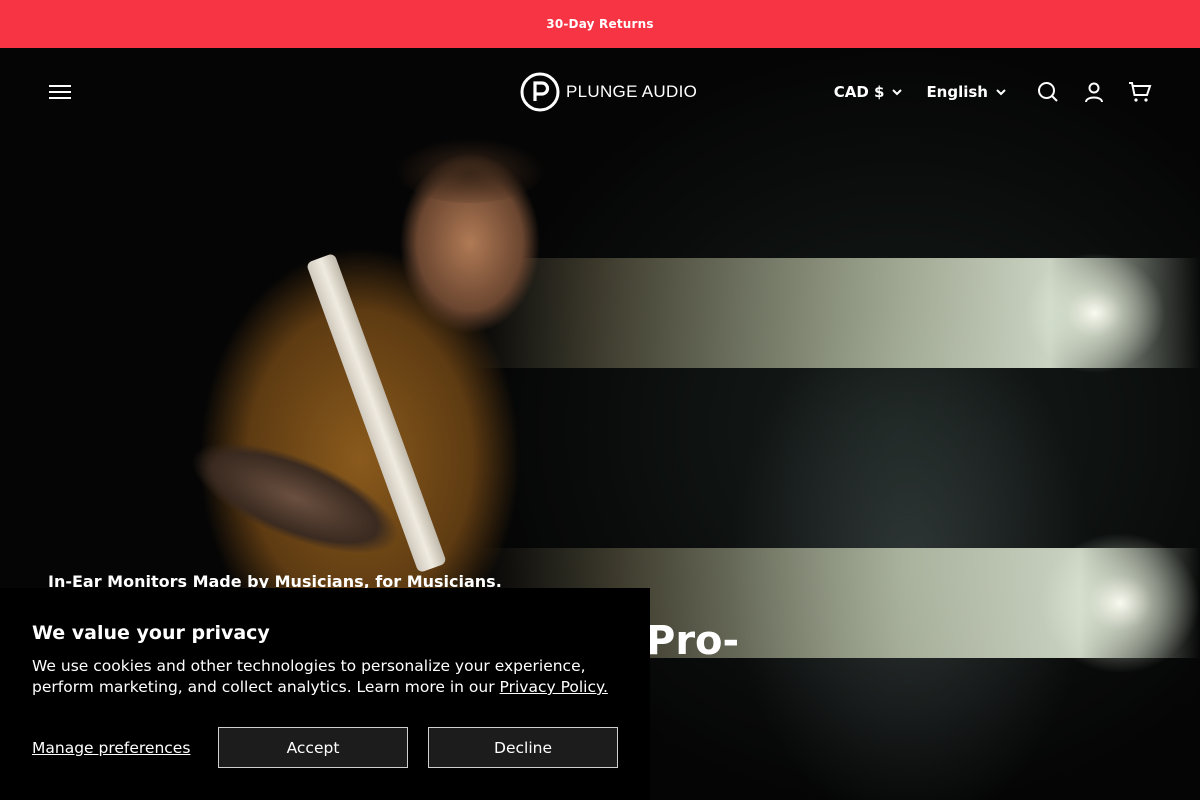 The width and height of the screenshot is (1200, 800). Describe the element at coordinates (125, 748) in the screenshot. I see `manage-preferences-link: Manage preferences` at that location.